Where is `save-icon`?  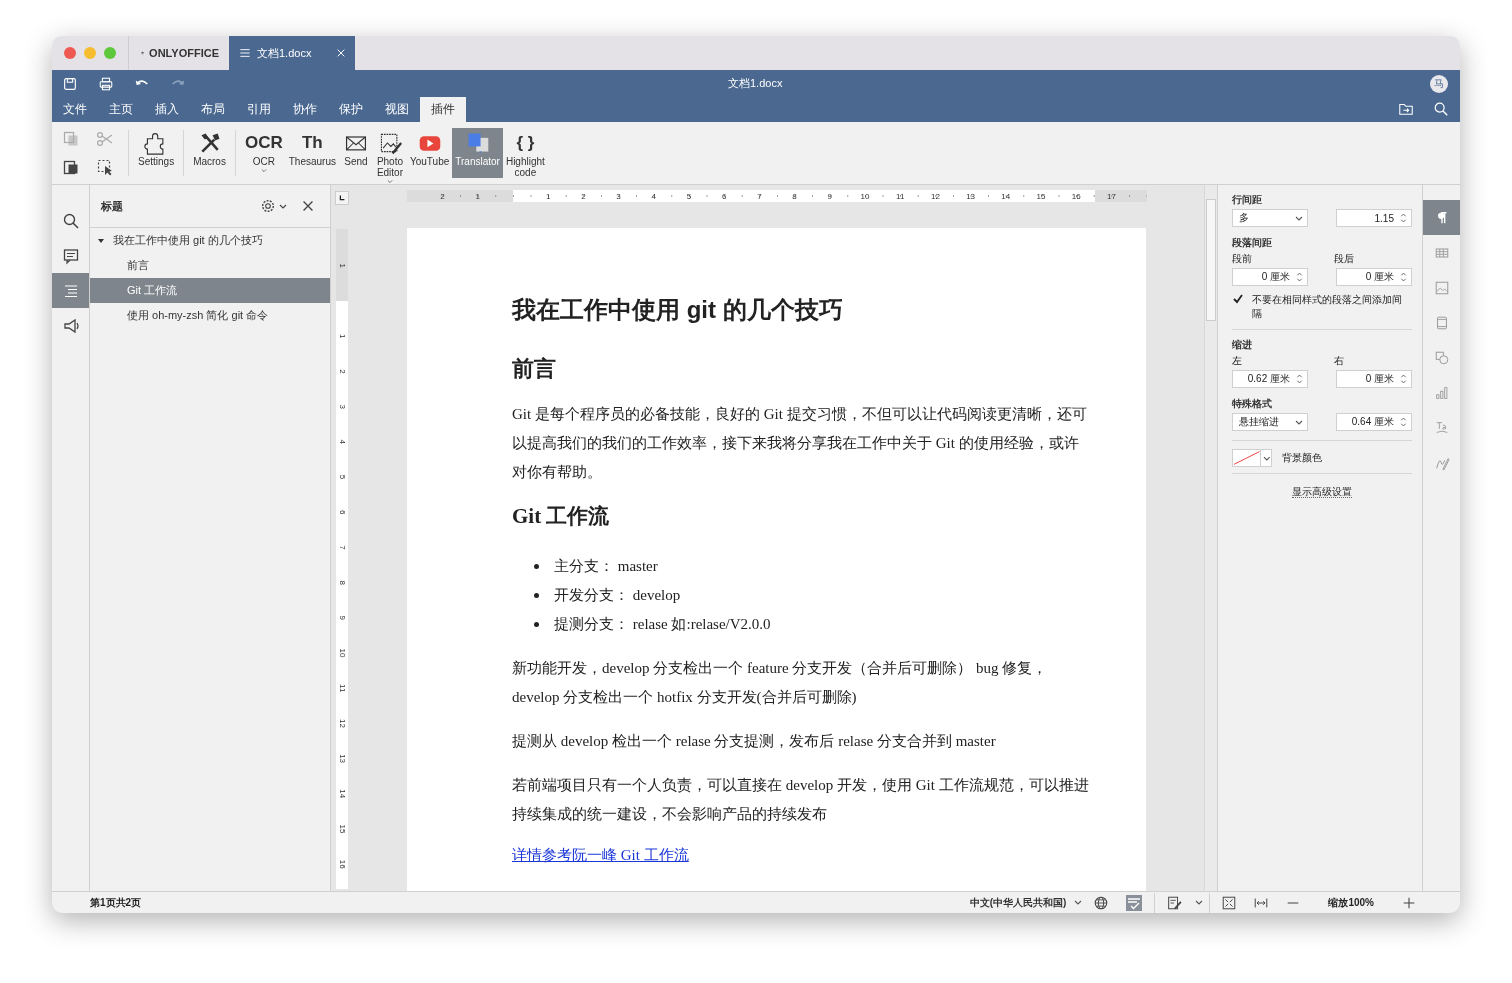
save-icon is located at coordinates (70, 83).